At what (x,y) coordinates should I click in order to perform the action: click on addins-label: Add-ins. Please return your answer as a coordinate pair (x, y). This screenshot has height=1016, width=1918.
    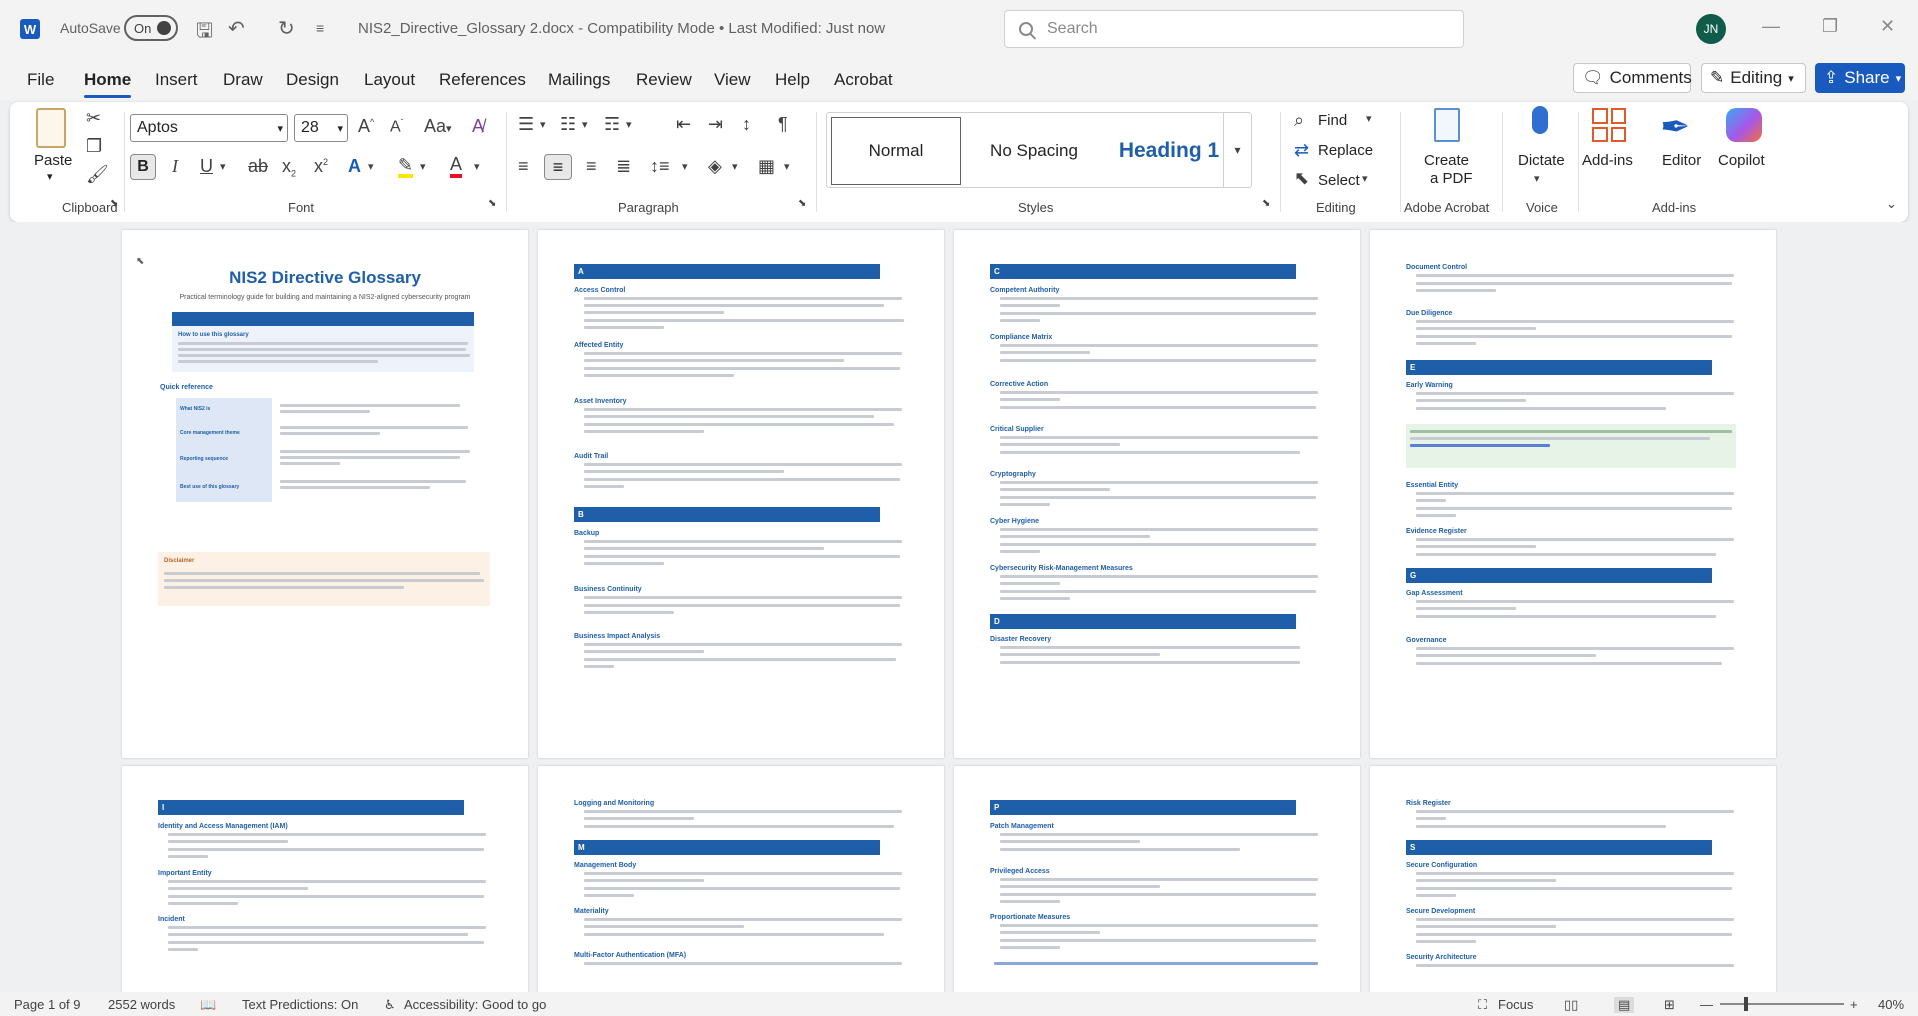
    Looking at the image, I should click on (1607, 160).